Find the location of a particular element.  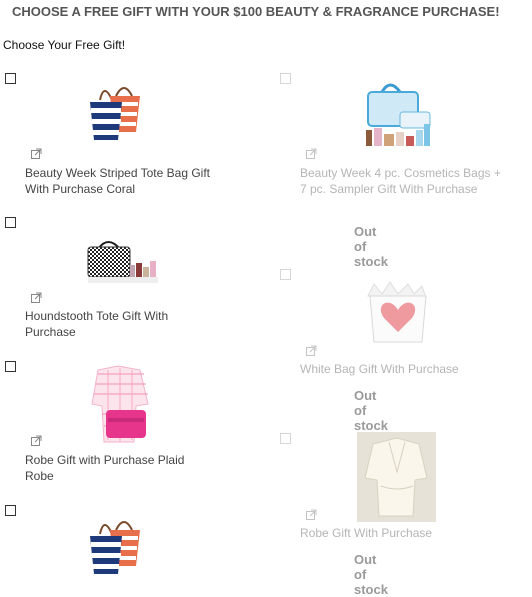

gift-name: Houndstooth Tote Gift With Purchase is located at coordinates (120, 324).